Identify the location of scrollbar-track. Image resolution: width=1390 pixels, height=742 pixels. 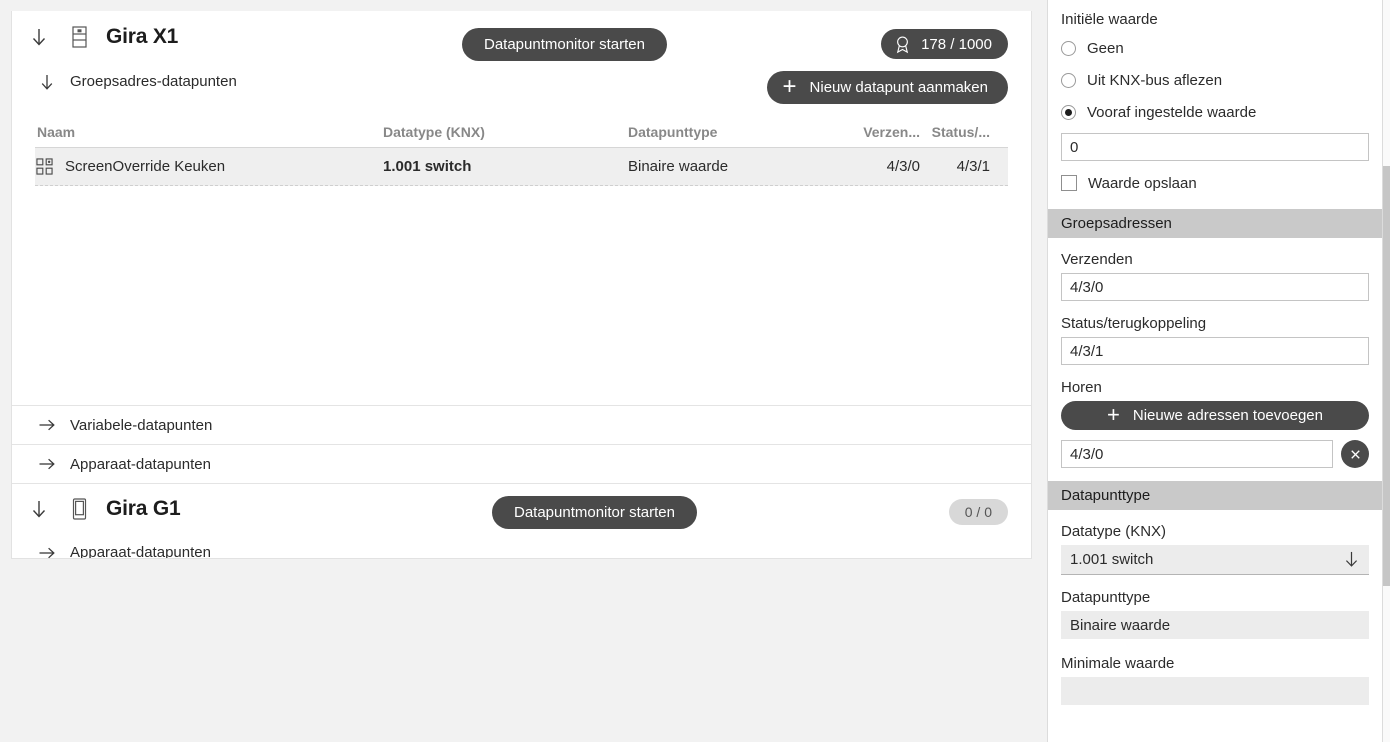
(1386, 371).